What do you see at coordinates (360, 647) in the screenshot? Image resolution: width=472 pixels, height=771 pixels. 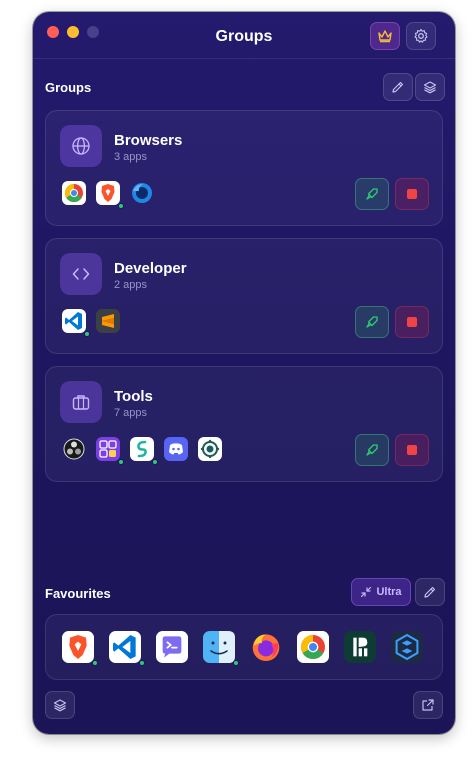 I see `dashlane-icon` at bounding box center [360, 647].